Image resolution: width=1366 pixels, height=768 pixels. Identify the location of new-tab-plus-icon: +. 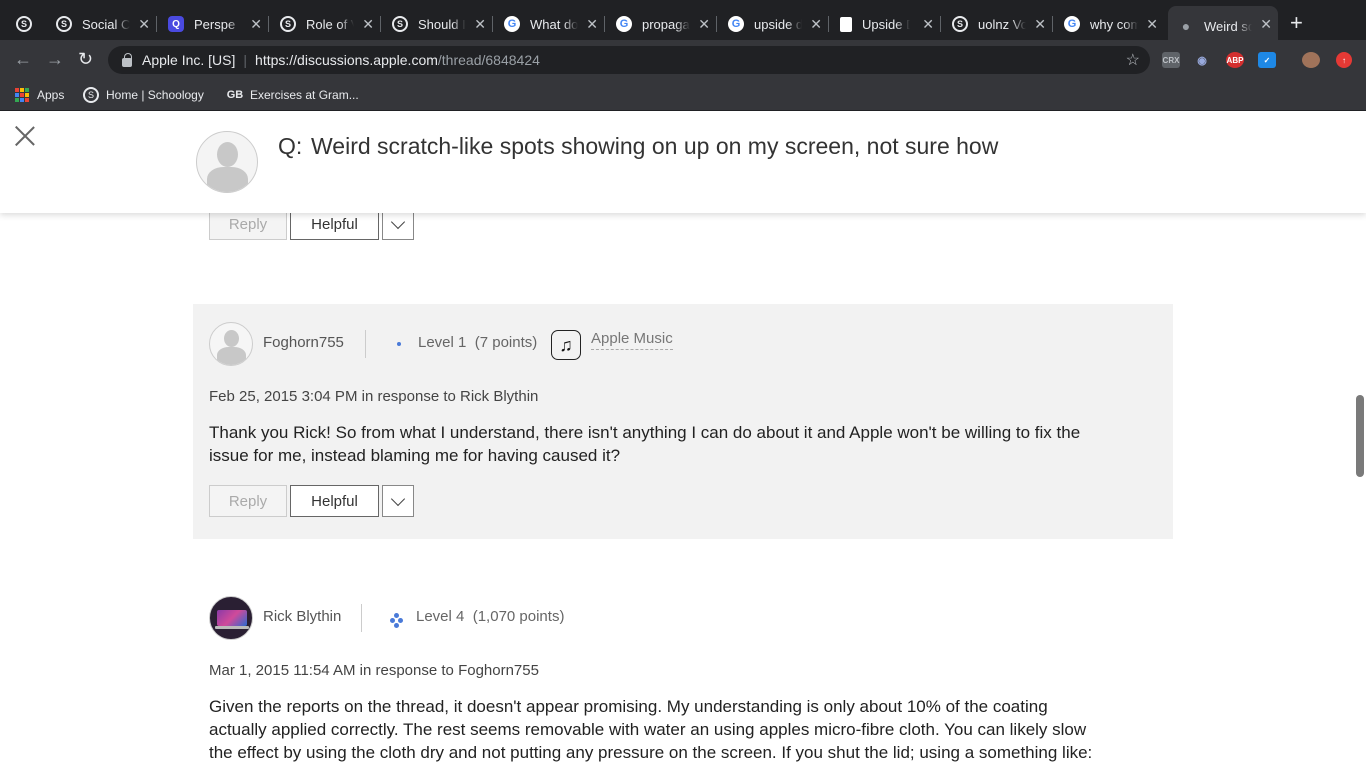
(1296, 23).